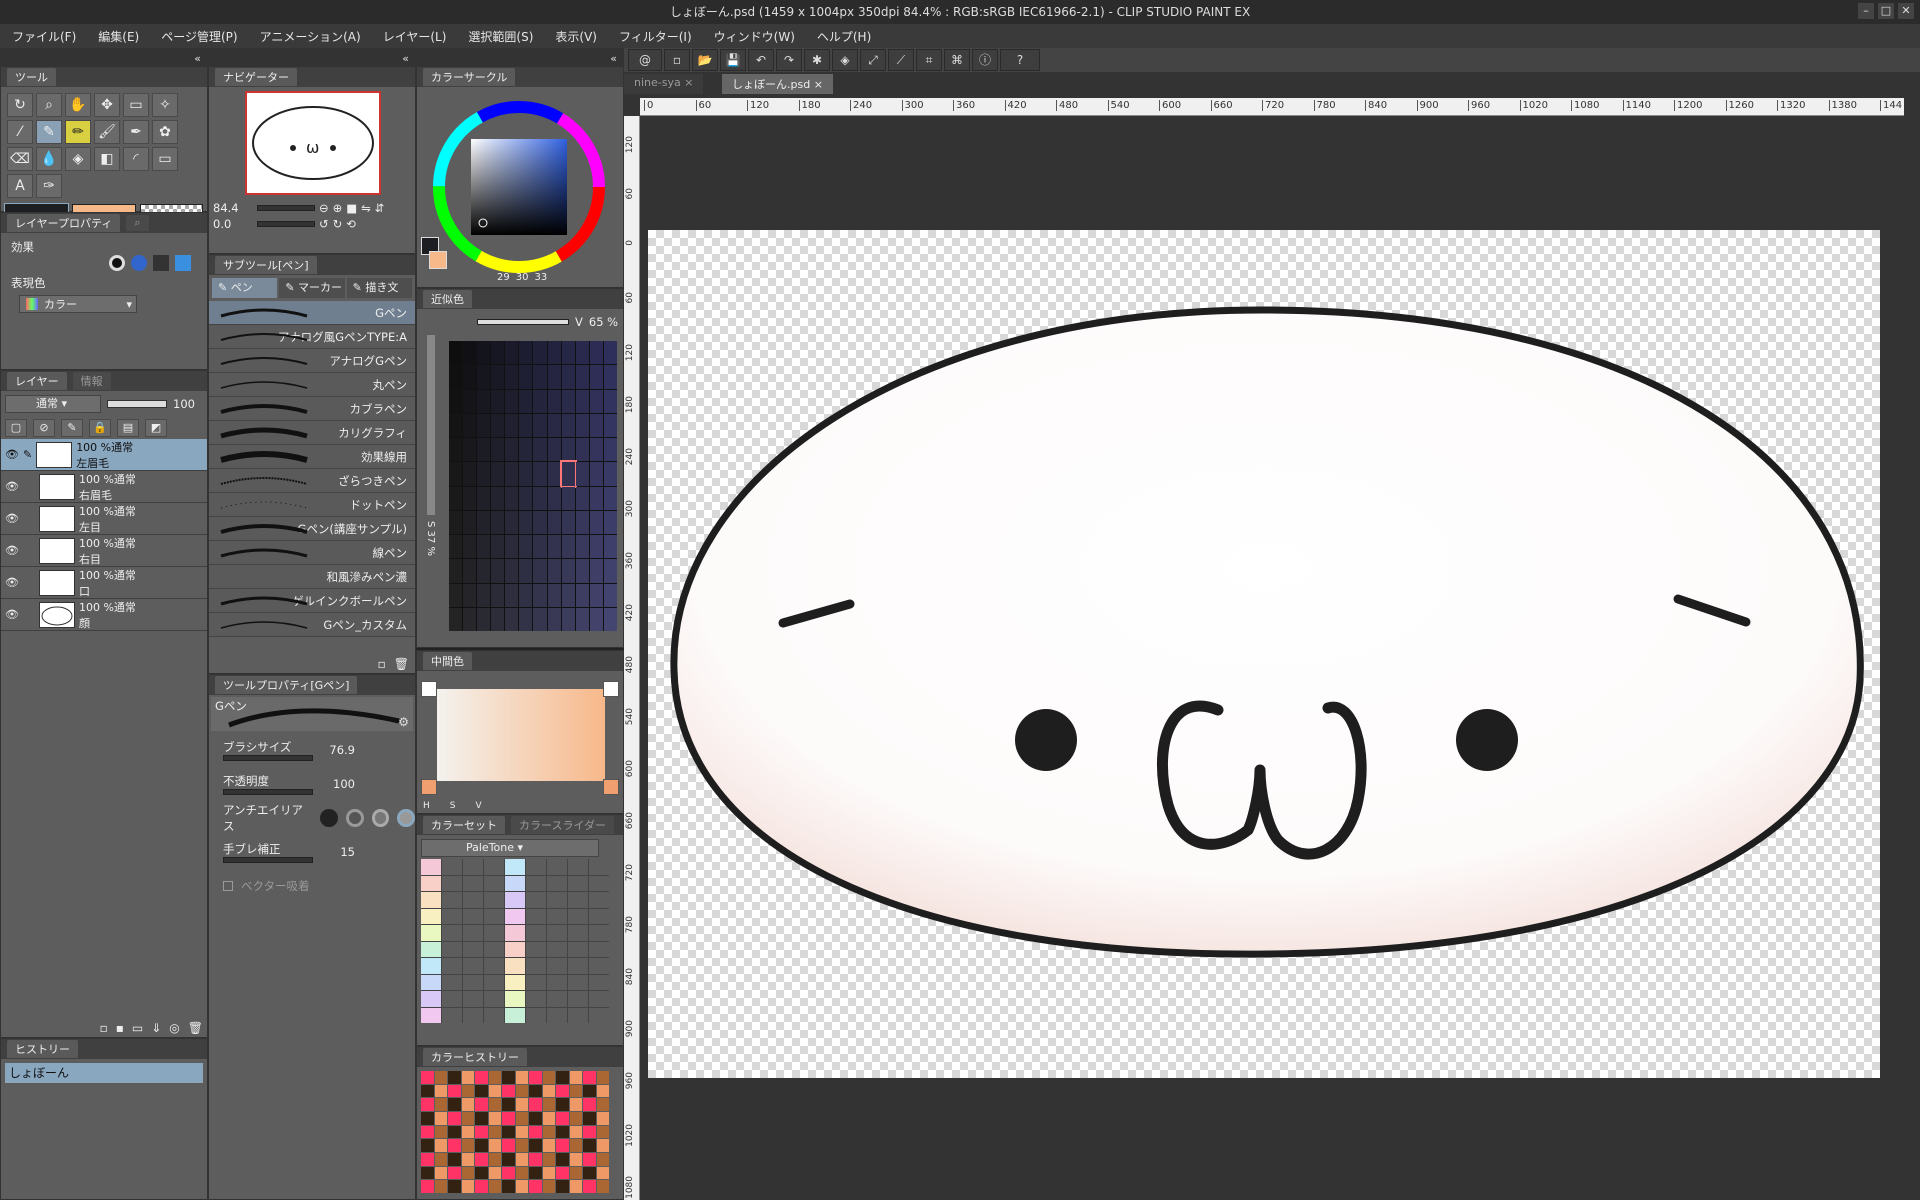 Image resolution: width=1920 pixels, height=1200 pixels. What do you see at coordinates (611, 689) in the screenshot?
I see `mid-corner-tr` at bounding box center [611, 689].